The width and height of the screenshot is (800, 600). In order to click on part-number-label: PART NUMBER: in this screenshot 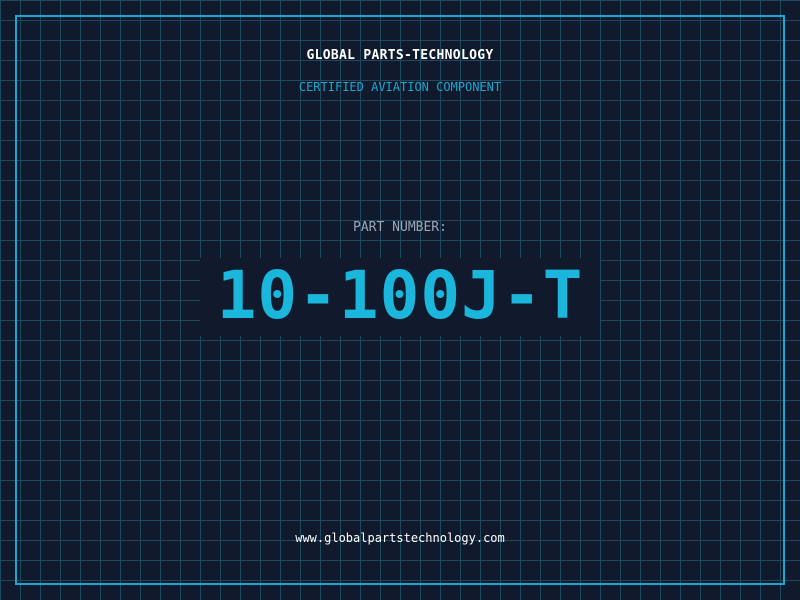, I will do `click(400, 227)`.